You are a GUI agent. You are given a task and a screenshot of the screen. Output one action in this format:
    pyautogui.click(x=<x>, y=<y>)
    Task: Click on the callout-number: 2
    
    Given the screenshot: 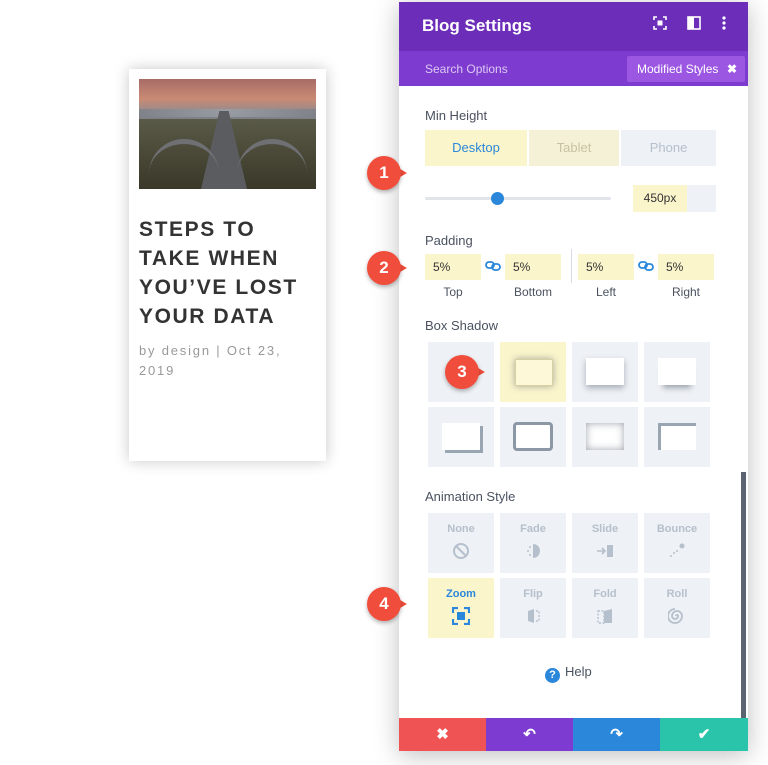 What is the action you would take?
    pyautogui.click(x=384, y=268)
    